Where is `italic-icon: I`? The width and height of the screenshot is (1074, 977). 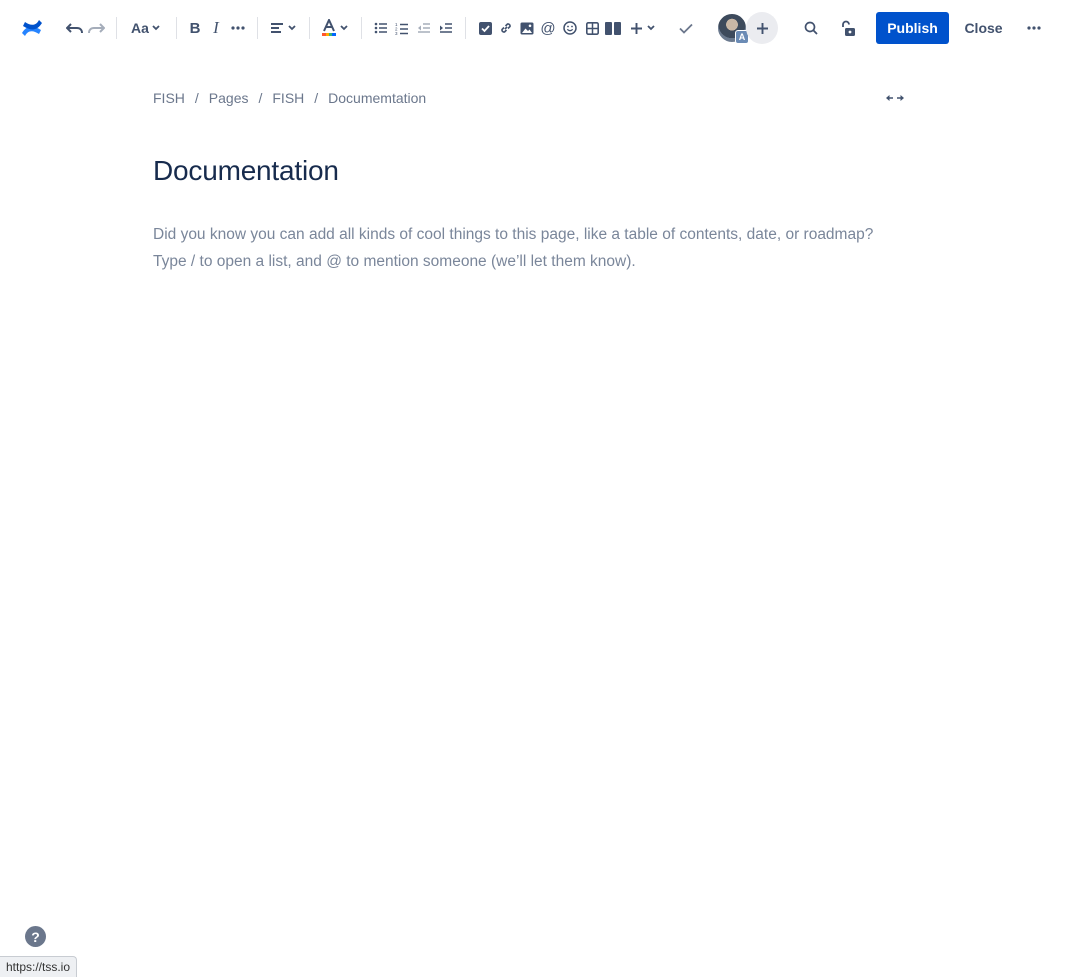
italic-icon: I is located at coordinates (216, 28).